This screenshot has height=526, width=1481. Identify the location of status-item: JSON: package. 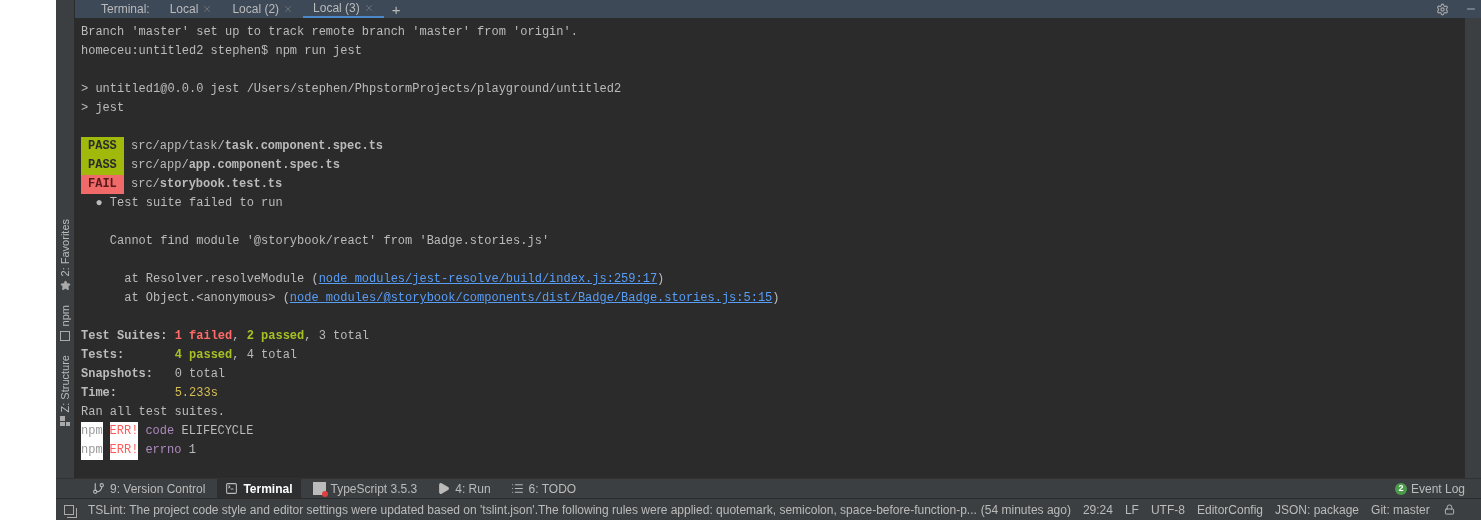
(1317, 509).